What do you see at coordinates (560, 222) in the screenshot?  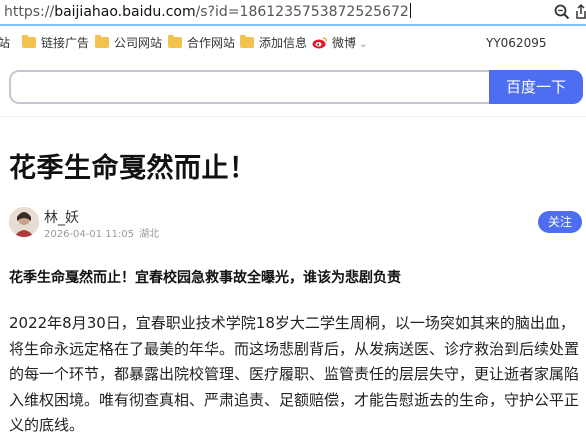 I see `follow-button: 关注` at bounding box center [560, 222].